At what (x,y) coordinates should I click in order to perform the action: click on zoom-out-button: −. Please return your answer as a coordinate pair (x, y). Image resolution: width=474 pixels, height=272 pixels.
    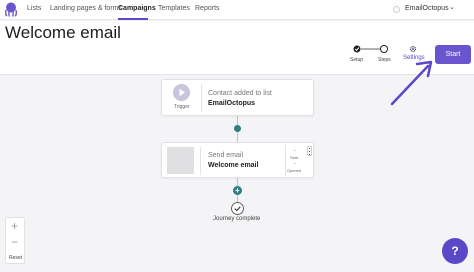
    Looking at the image, I should click on (14, 242).